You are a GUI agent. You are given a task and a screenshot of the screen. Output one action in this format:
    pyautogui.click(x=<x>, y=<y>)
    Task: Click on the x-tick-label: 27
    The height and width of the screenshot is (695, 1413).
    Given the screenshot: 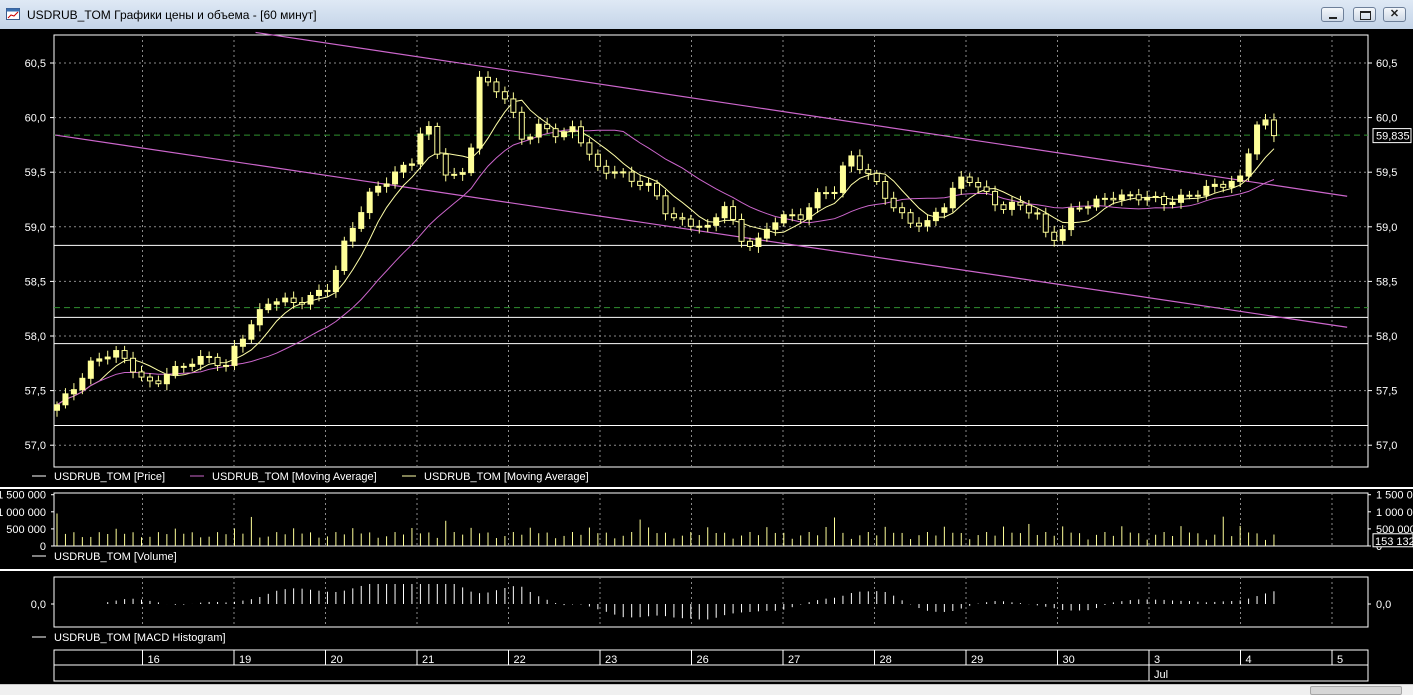 What is the action you would take?
    pyautogui.click(x=794, y=660)
    